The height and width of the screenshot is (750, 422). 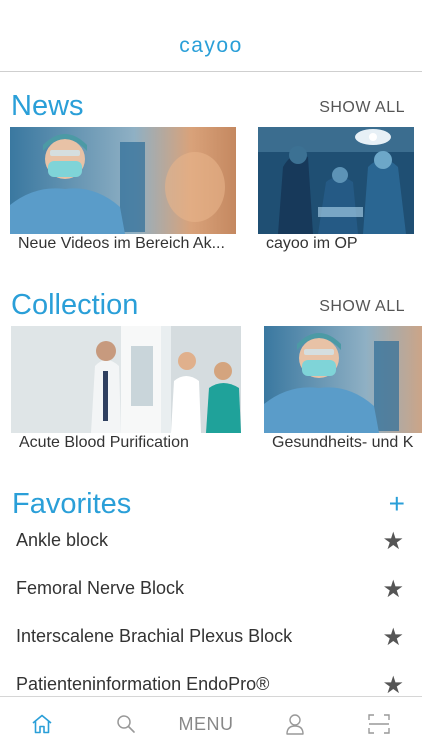 I want to click on search-icon, so click(x=126, y=724).